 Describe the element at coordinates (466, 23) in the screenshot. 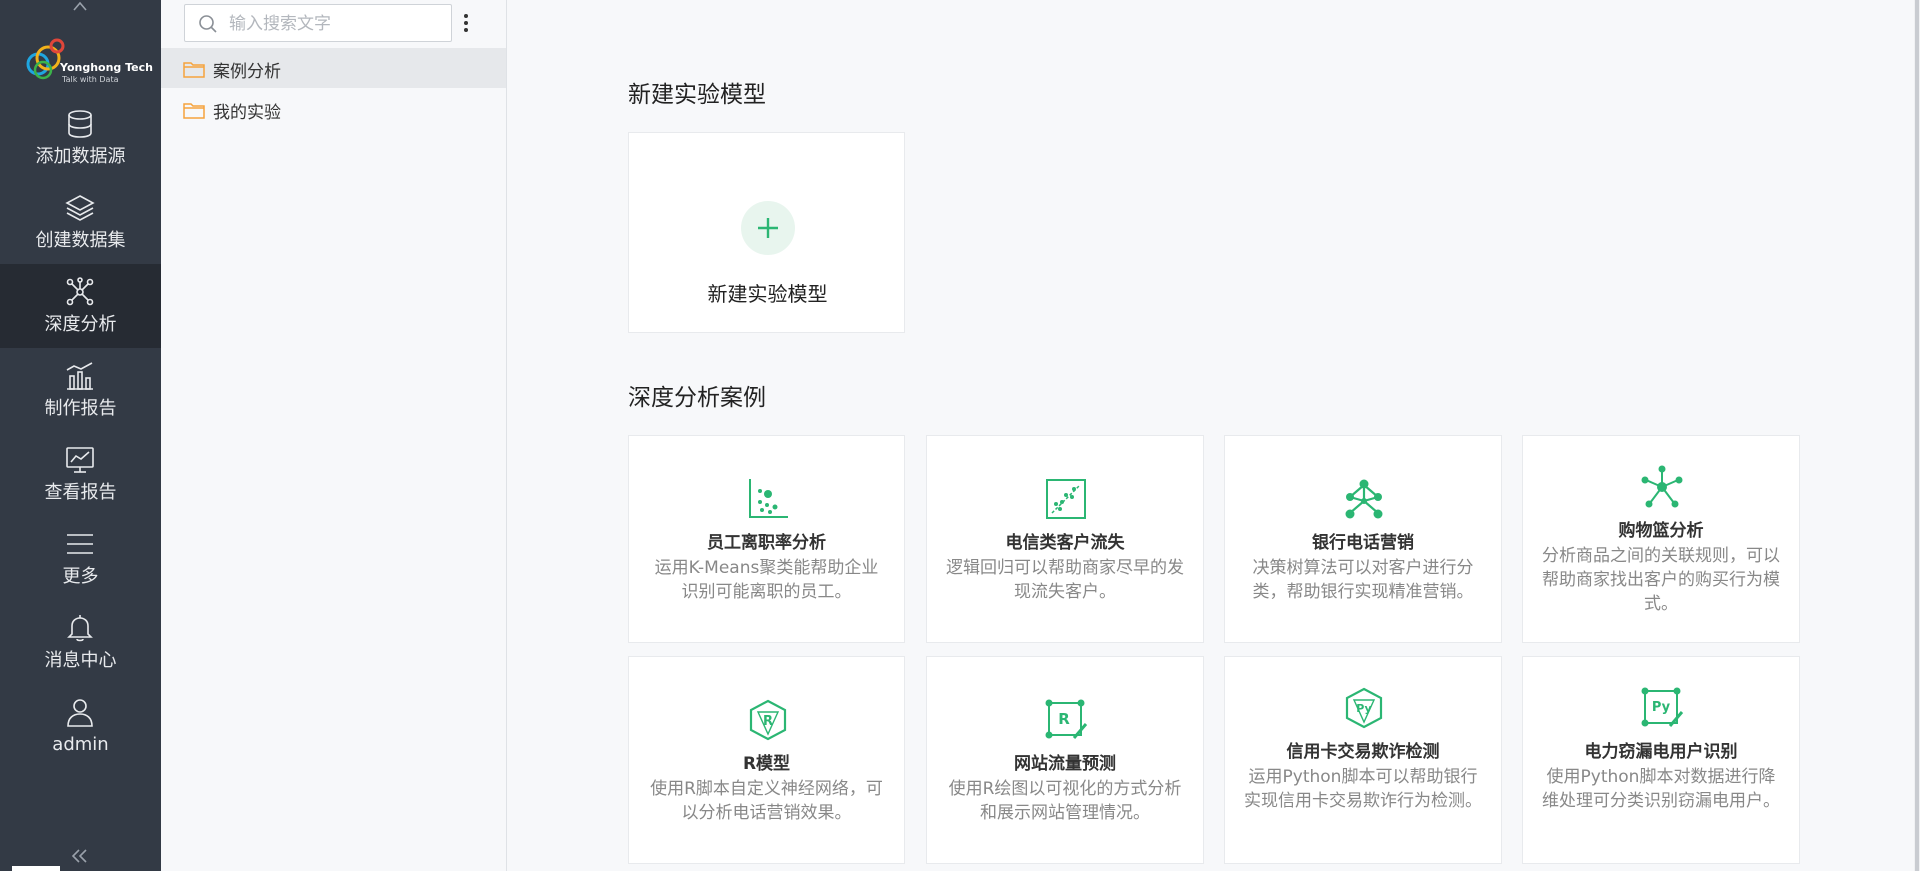

I see `more-vertical-icon` at that location.